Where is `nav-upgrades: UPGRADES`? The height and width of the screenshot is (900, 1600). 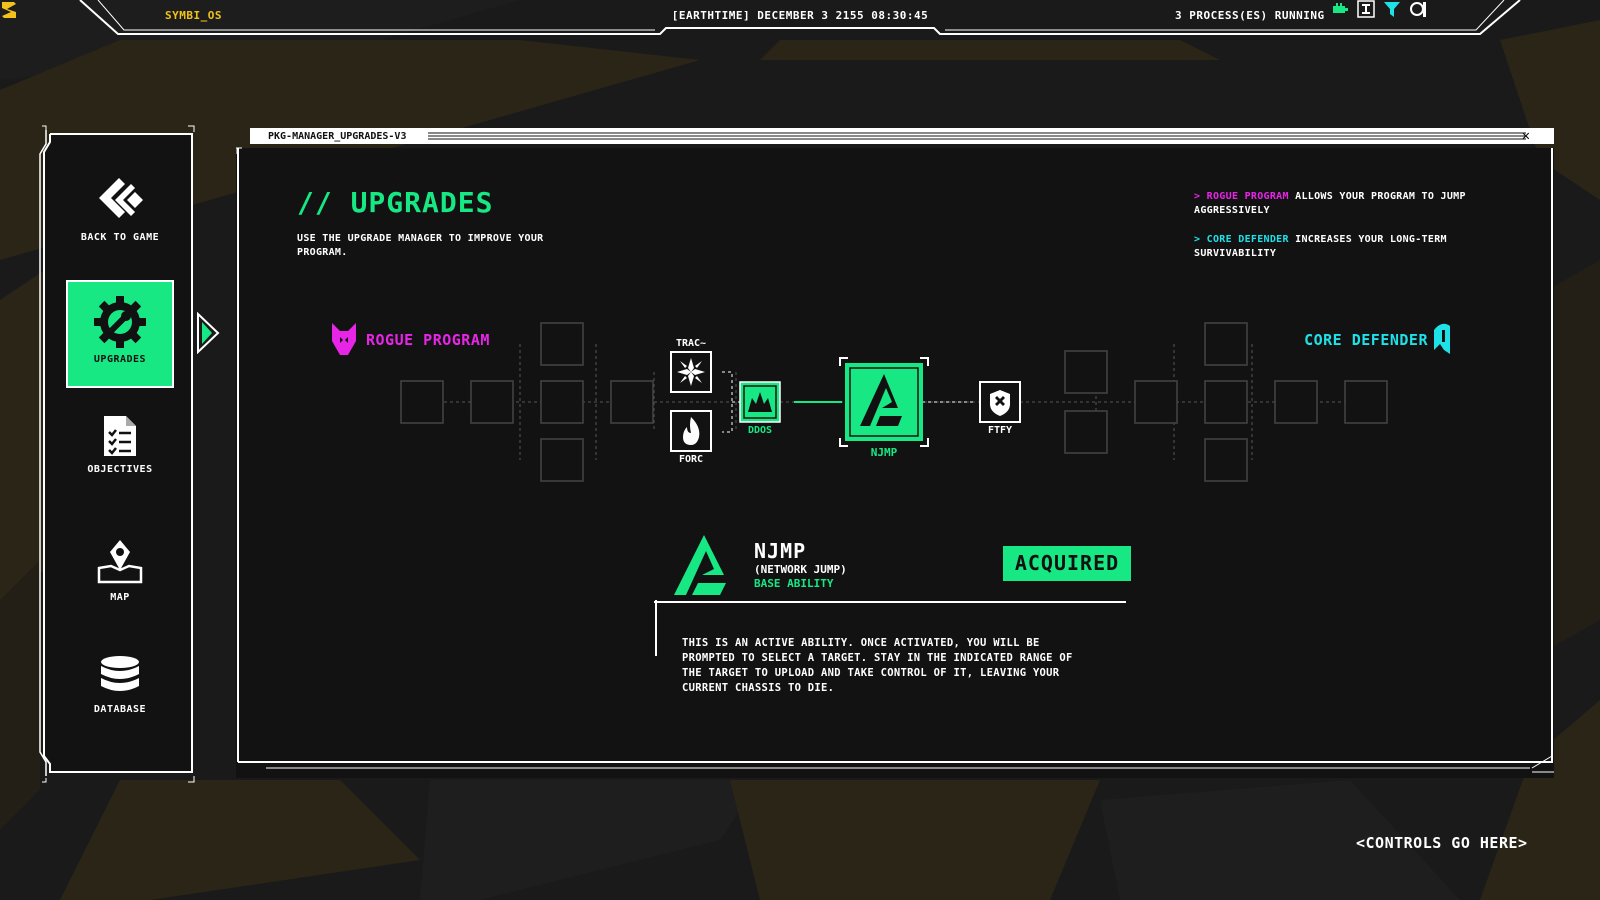
nav-upgrades: UPGRADES is located at coordinates (120, 334).